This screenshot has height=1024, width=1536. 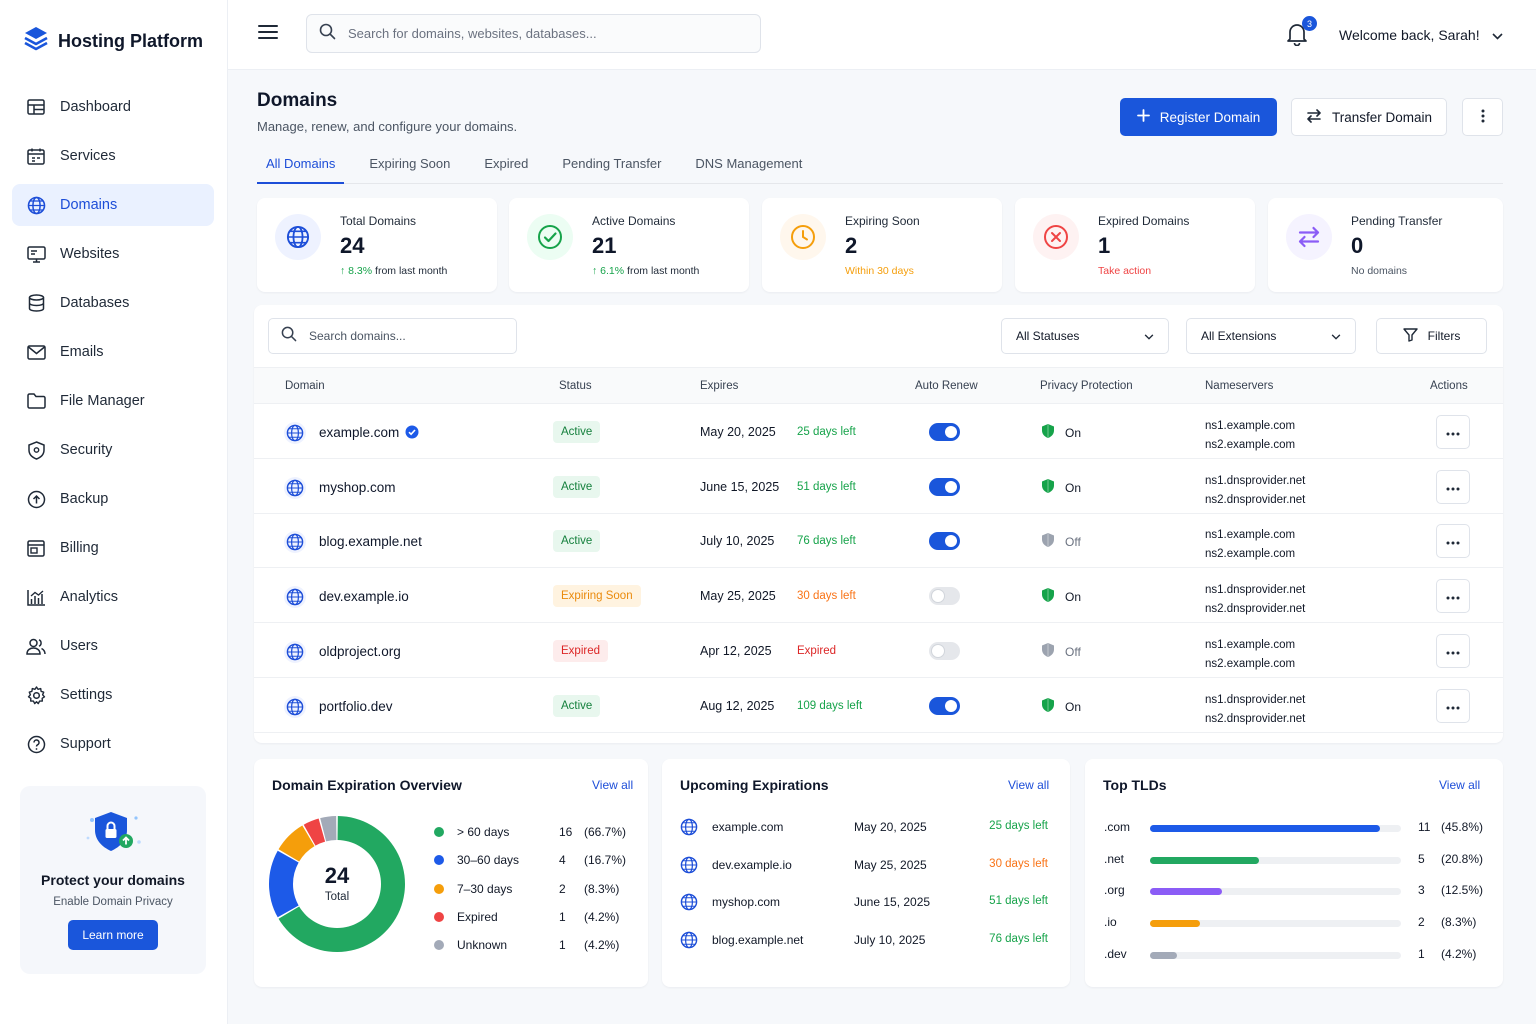 I want to click on domain-name-link: myshop.com, so click(x=357, y=487).